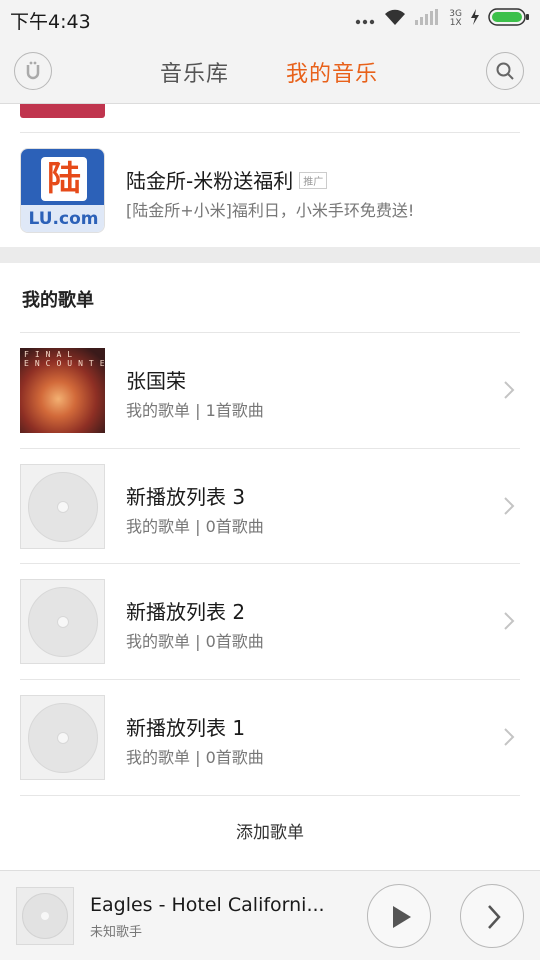 This screenshot has height=960, width=540. What do you see at coordinates (332, 72) in the screenshot?
I see `tab-my-music: 我的音乐` at bounding box center [332, 72].